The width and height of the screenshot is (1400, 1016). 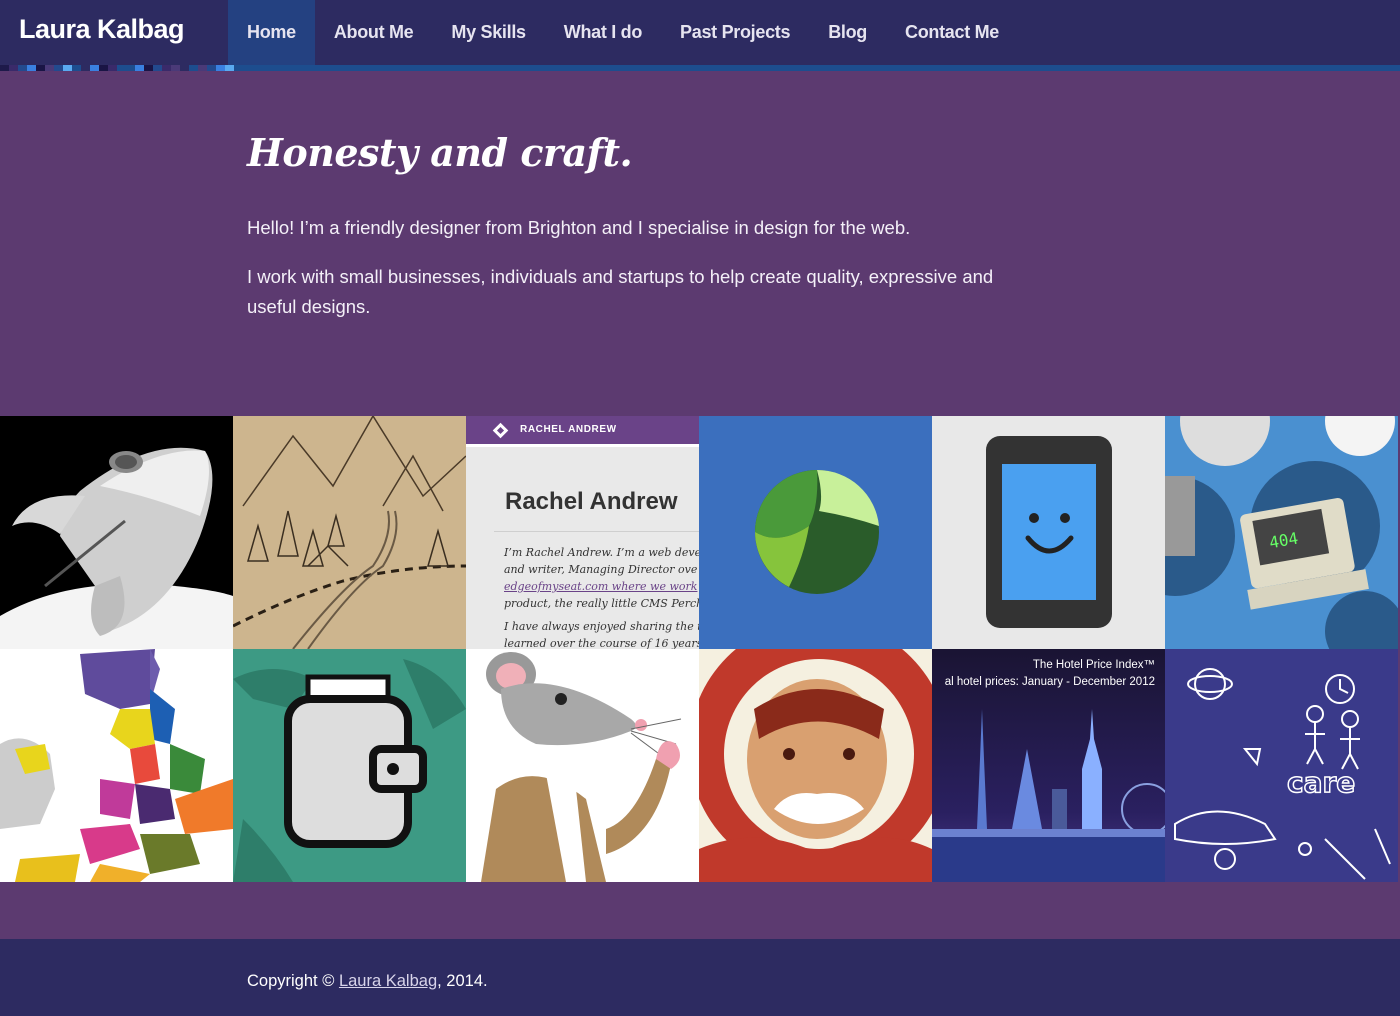 What do you see at coordinates (847, 32) in the screenshot?
I see `nav-blog: Blog` at bounding box center [847, 32].